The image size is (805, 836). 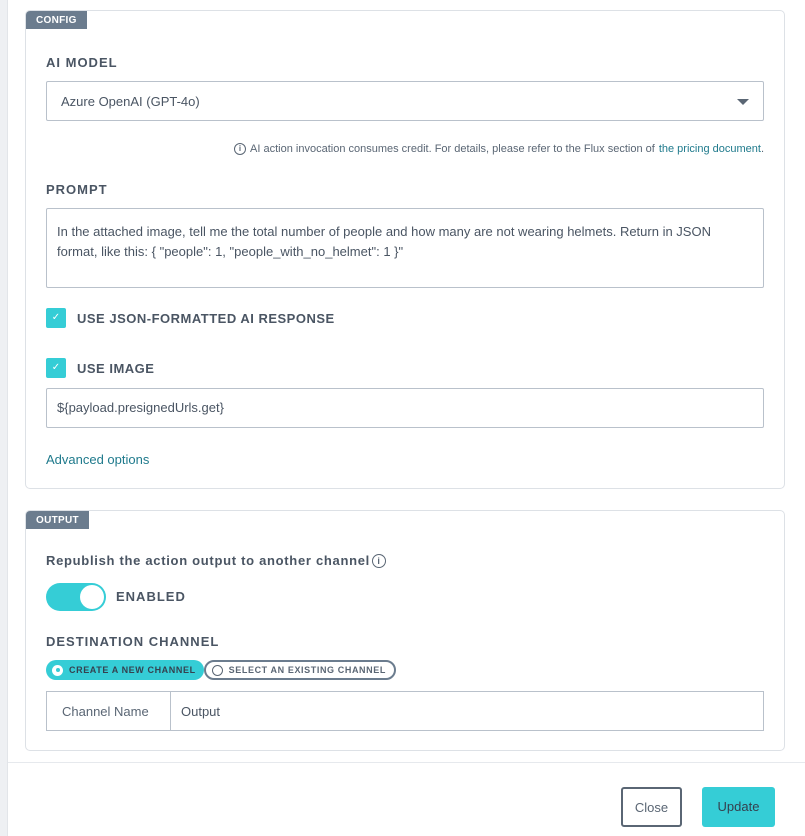 I want to click on ai-model-label: AI MODEL, so click(x=82, y=62).